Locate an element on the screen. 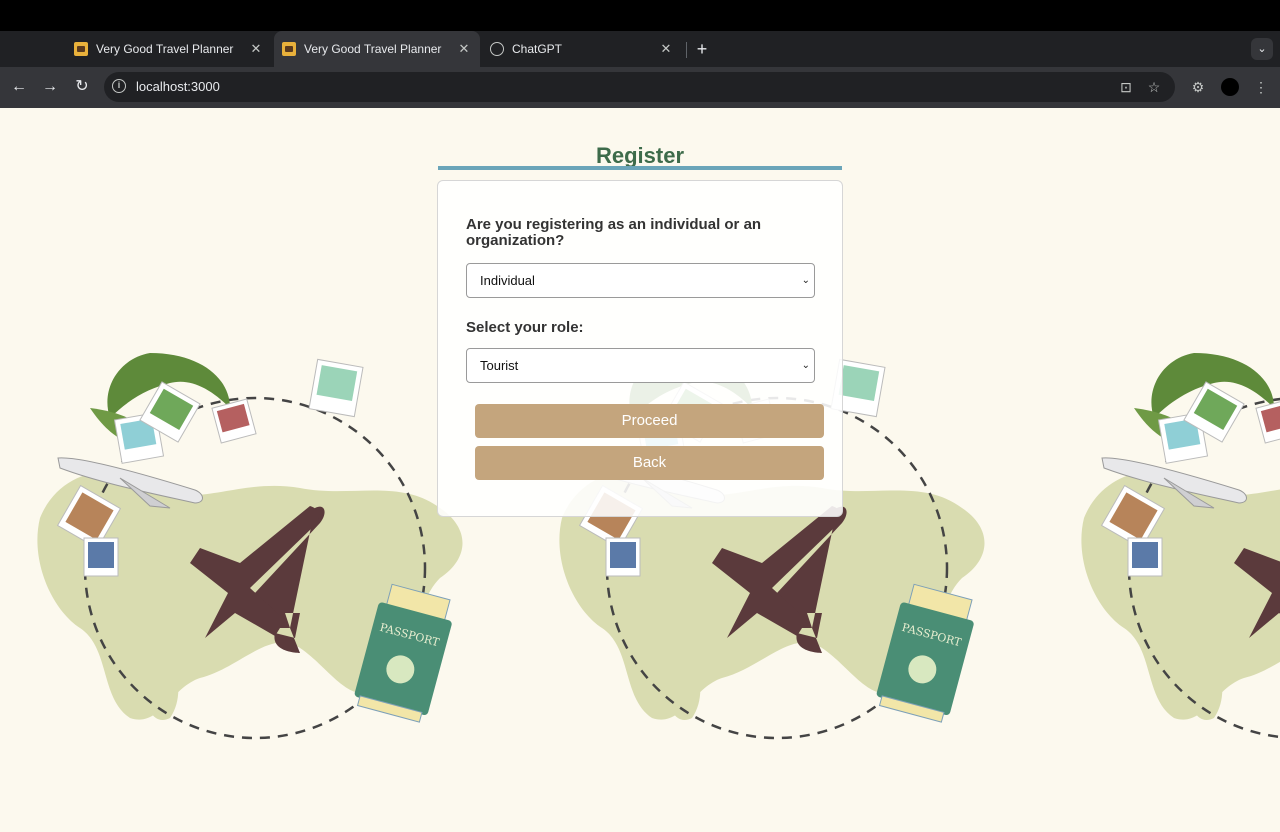 Image resolution: width=1280 pixels, height=832 pixels. tab-travel-planner-2: Very Good Travel Planner ✕ is located at coordinates (377, 49).